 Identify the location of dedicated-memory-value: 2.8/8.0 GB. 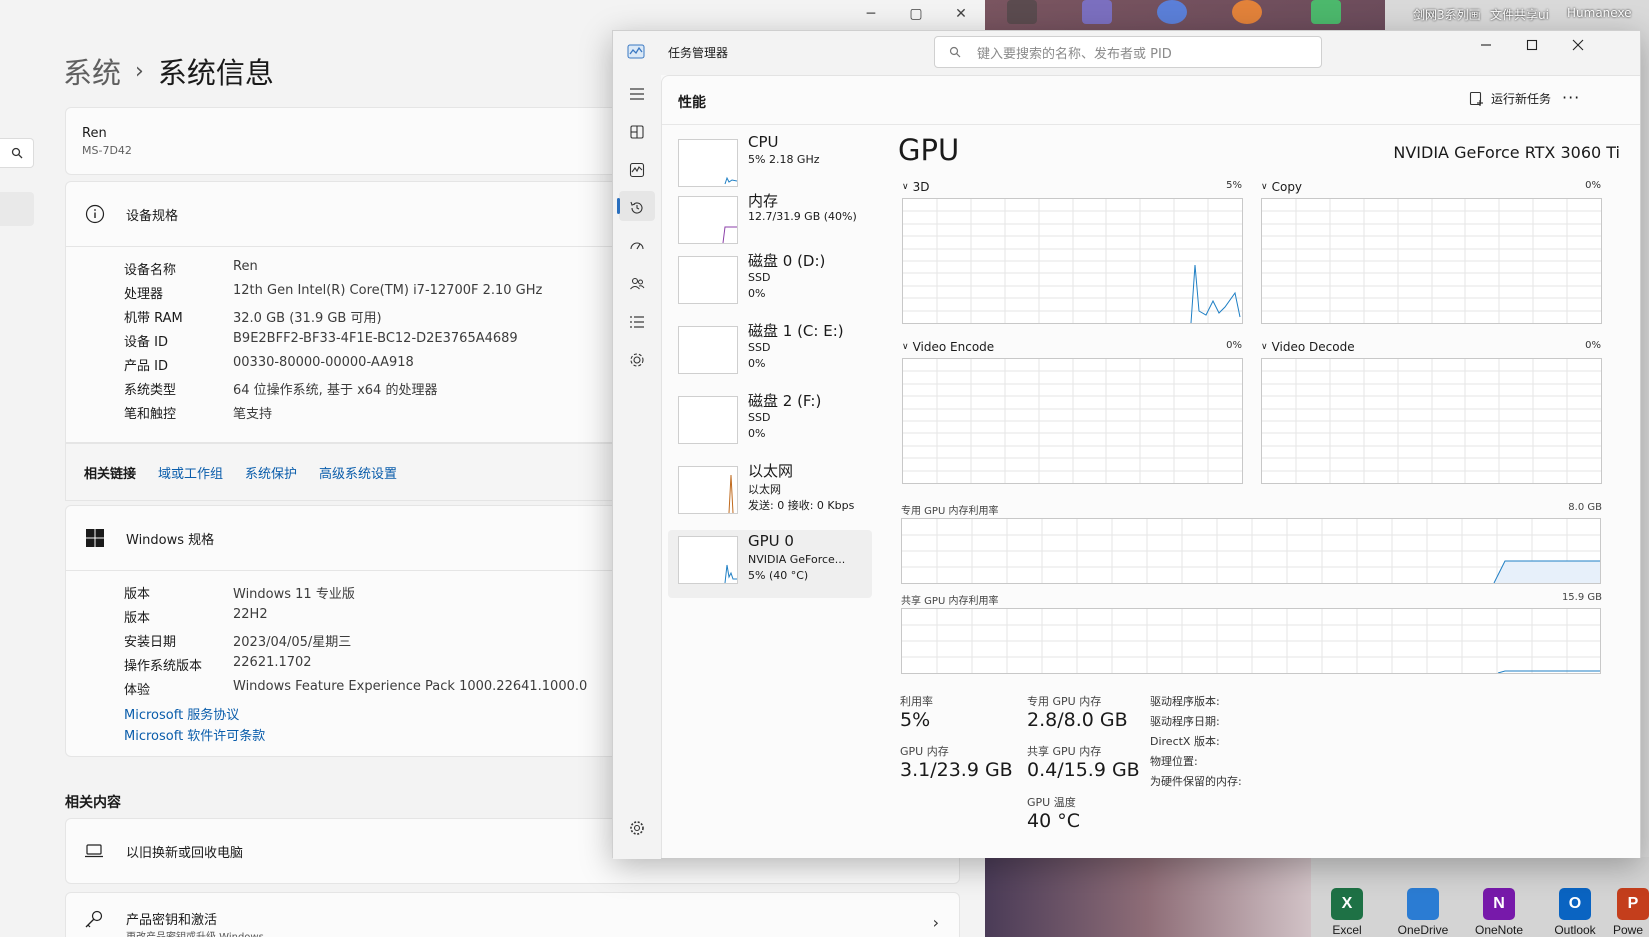
(1077, 720).